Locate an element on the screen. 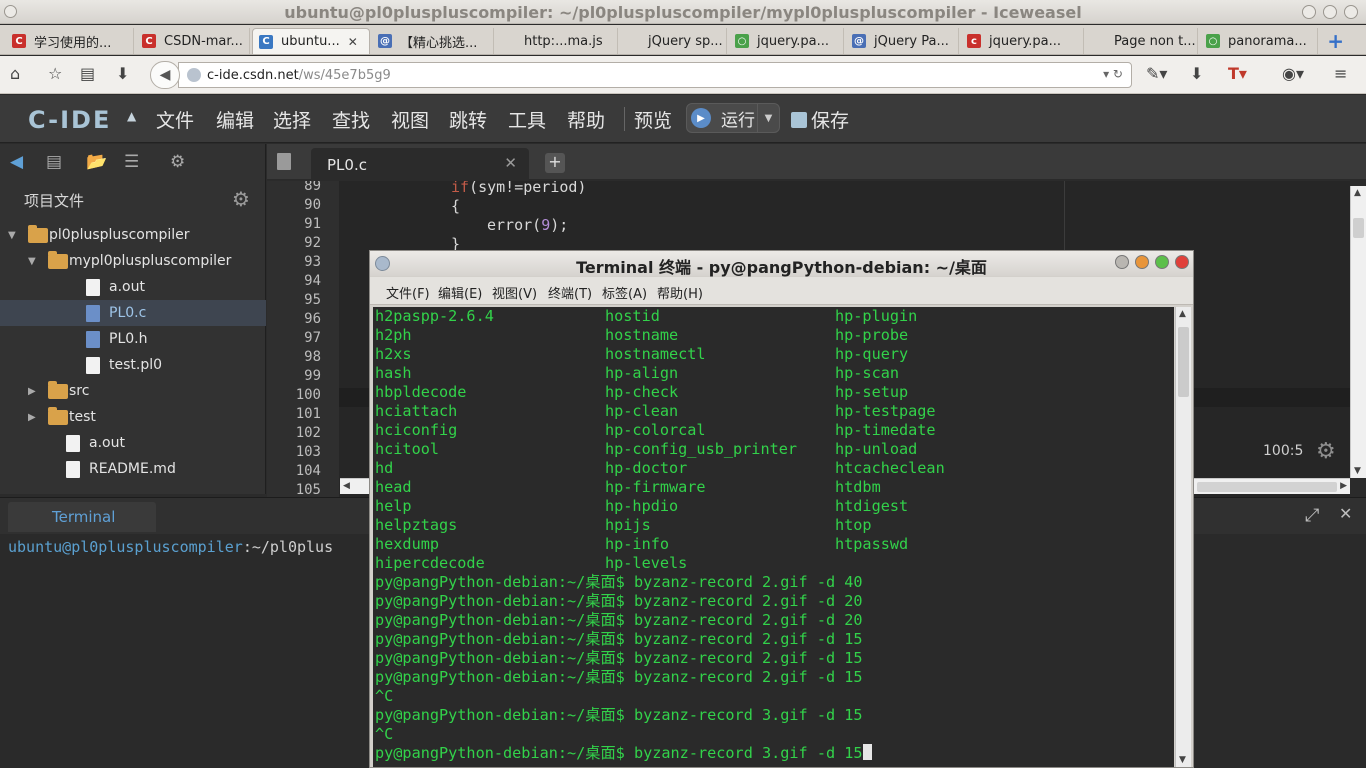  tab-terminal: Terminal is located at coordinates (82, 517).